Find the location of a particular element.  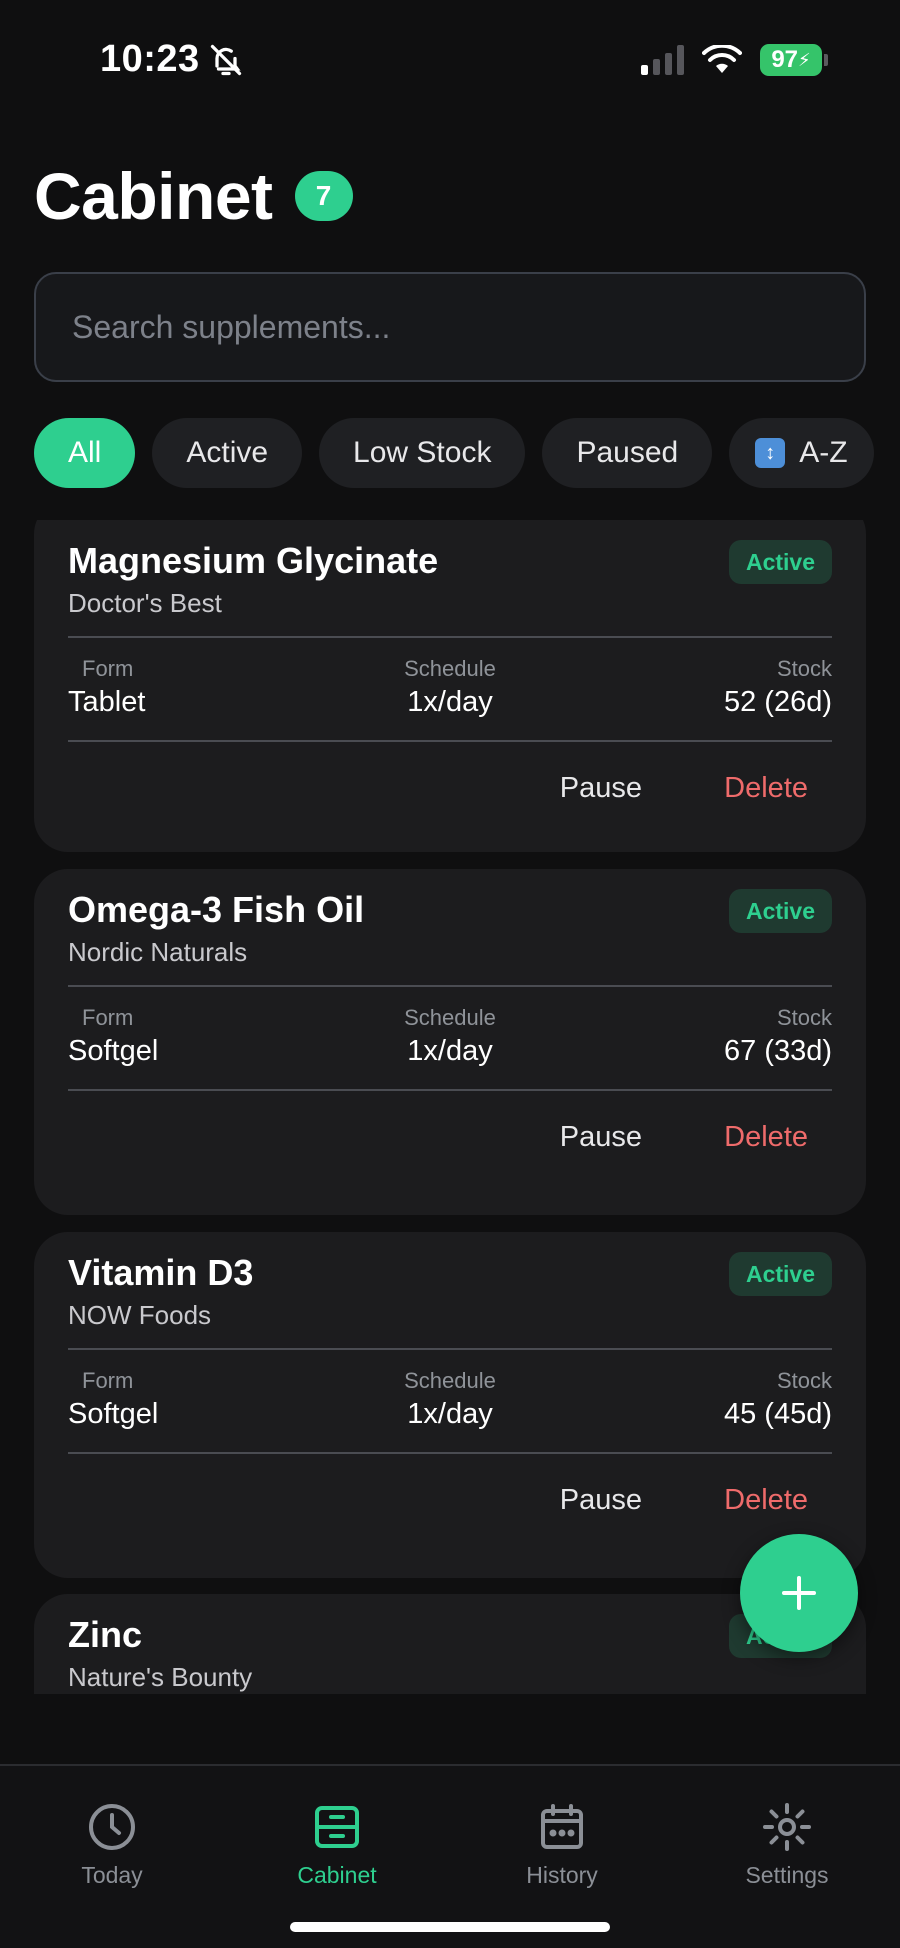

sort-label: A-Z is located at coordinates (823, 452).